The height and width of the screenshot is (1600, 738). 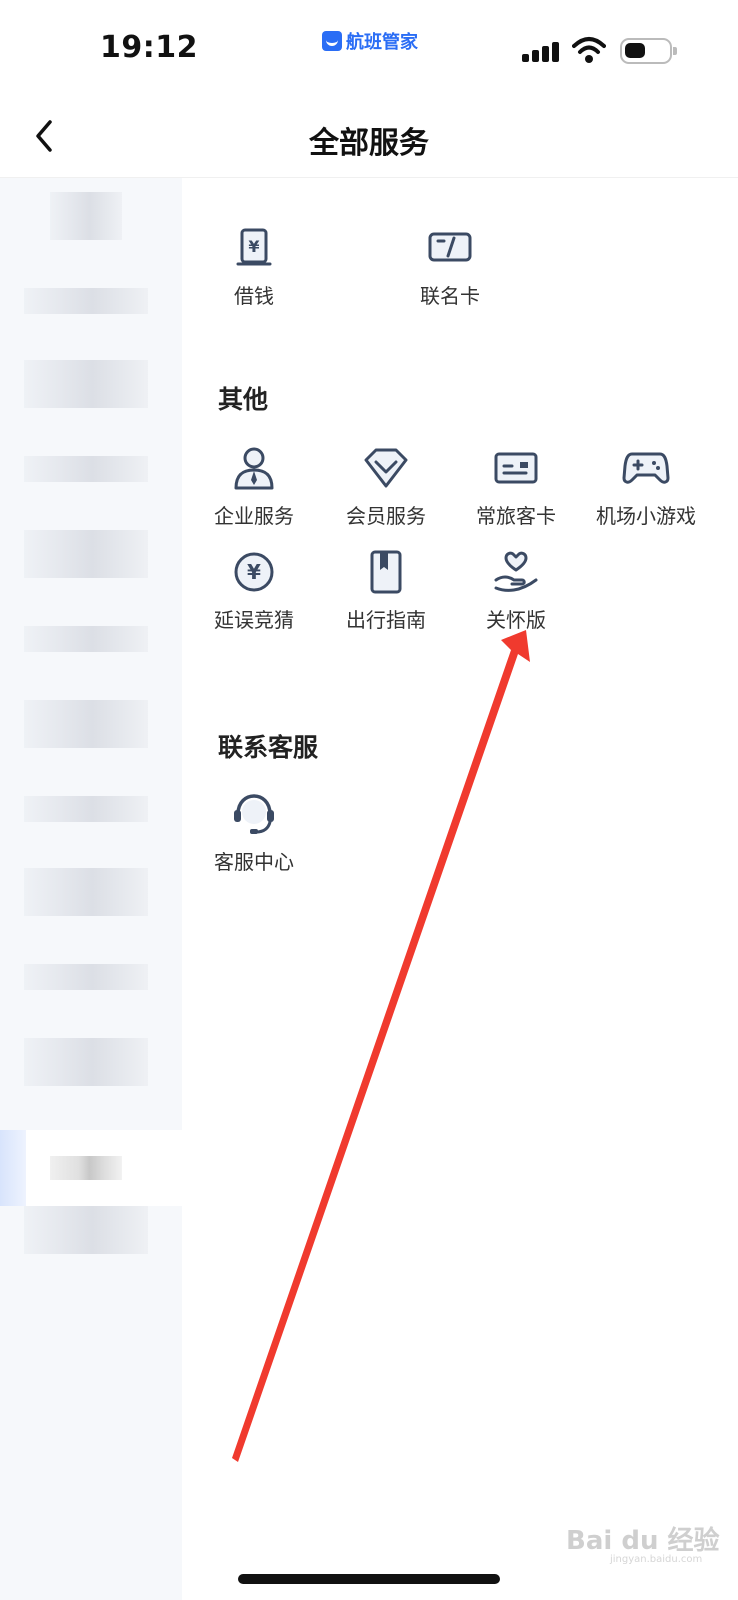 I want to click on service-frequent-flyer: 常旅客卡, so click(x=516, y=486).